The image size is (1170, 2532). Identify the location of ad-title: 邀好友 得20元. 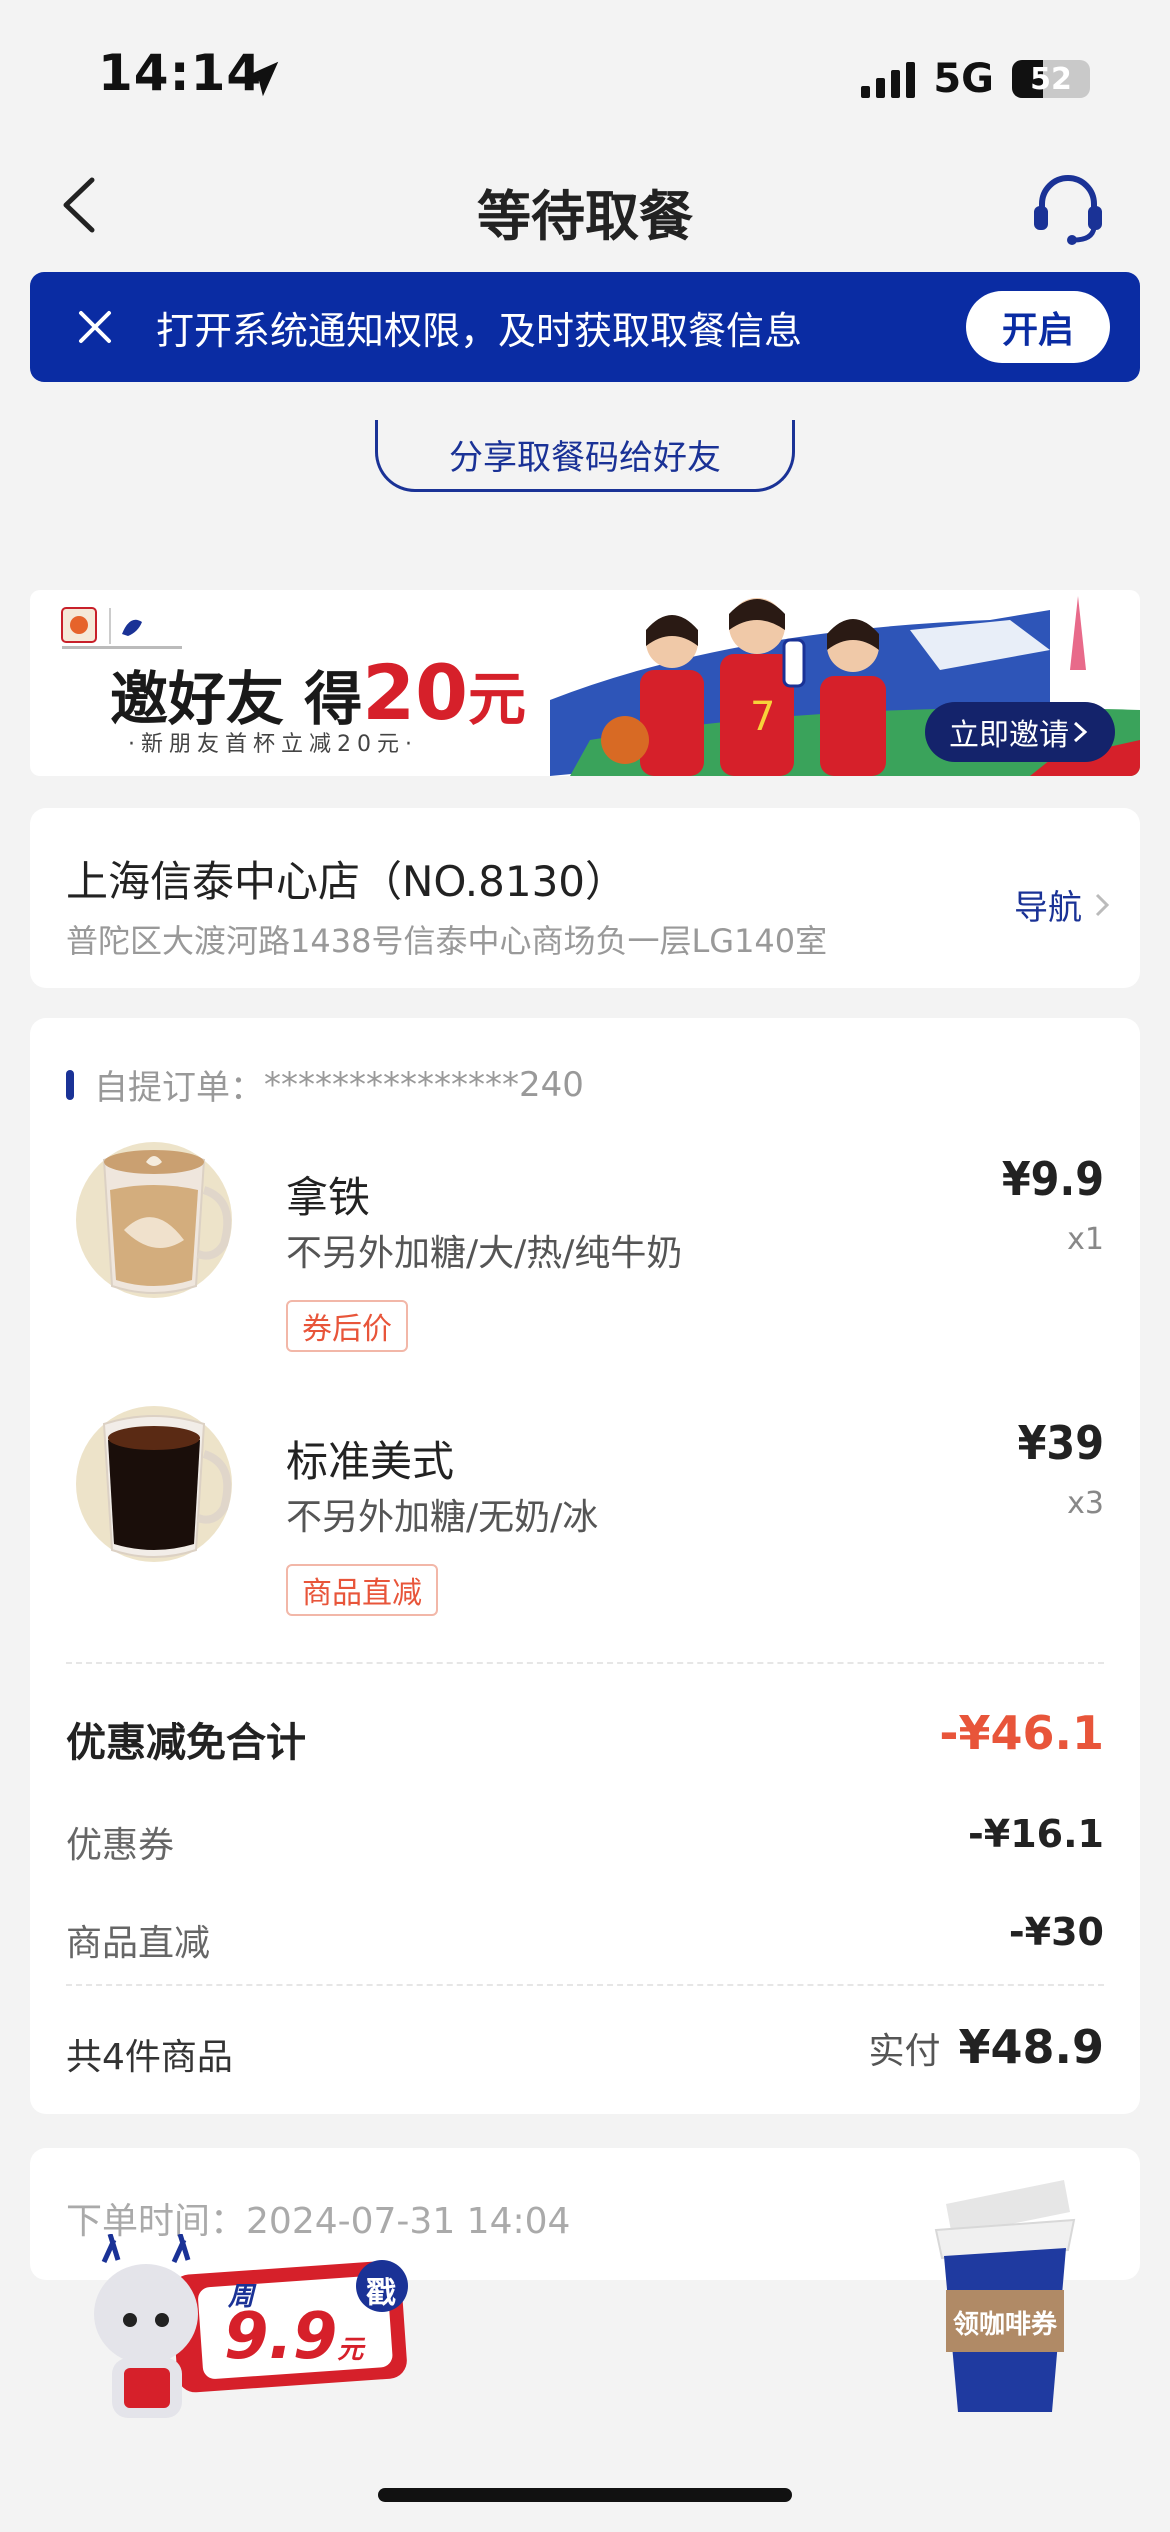
(318, 692).